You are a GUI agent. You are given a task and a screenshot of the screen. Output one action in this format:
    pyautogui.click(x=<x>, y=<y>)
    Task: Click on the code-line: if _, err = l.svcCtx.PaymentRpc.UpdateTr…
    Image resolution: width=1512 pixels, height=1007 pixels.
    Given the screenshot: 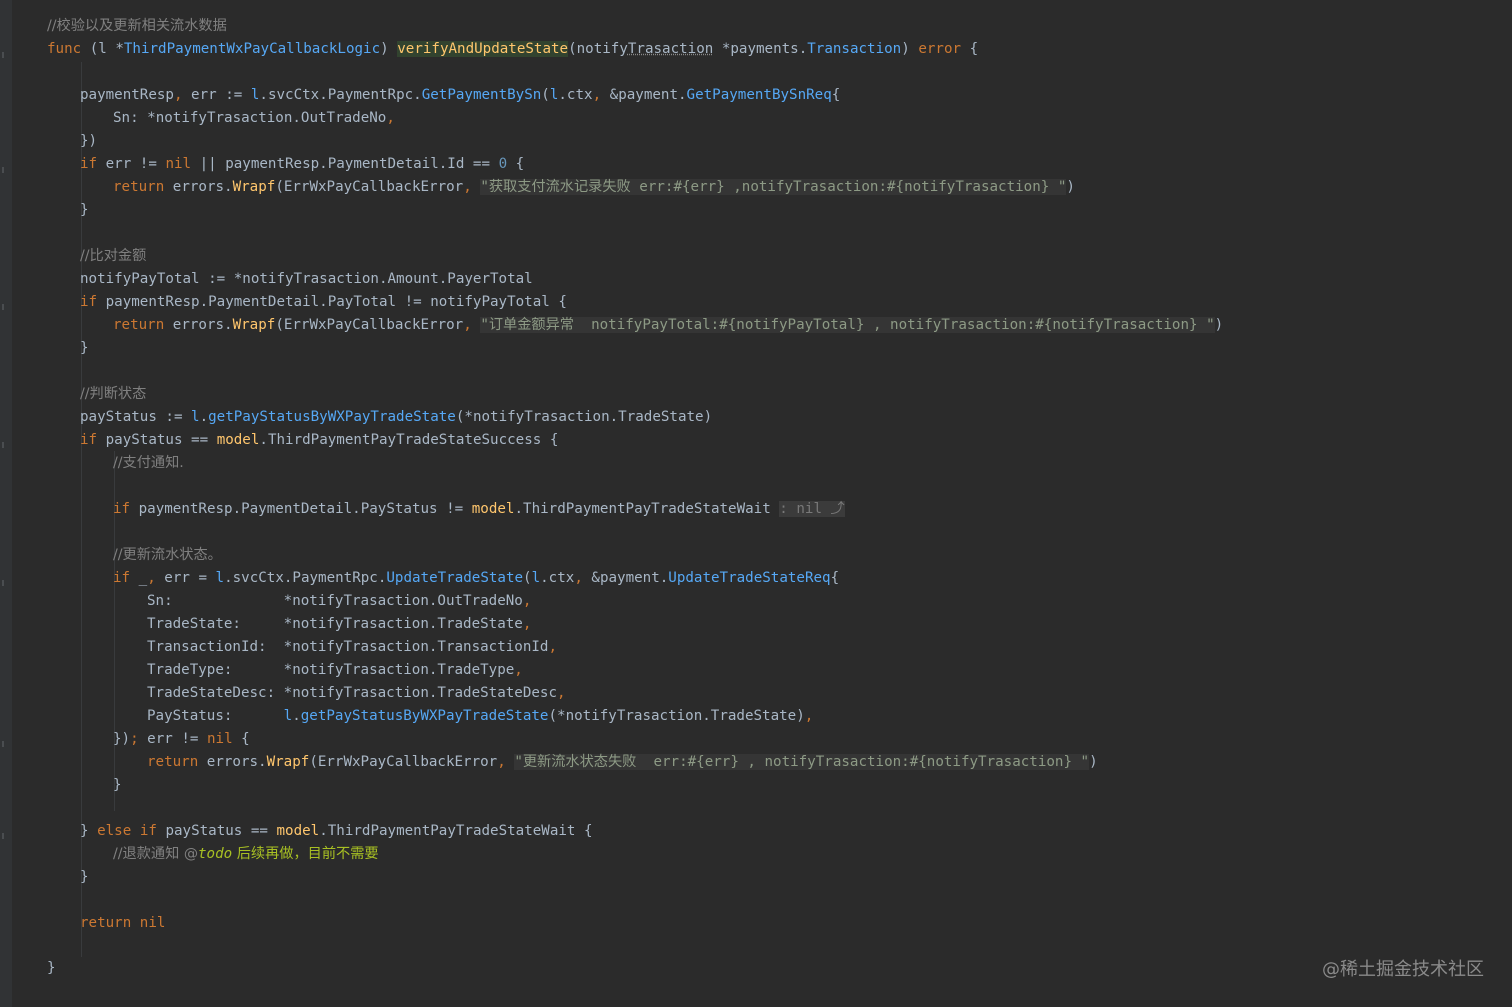 What is the action you would take?
    pyautogui.click(x=476, y=578)
    